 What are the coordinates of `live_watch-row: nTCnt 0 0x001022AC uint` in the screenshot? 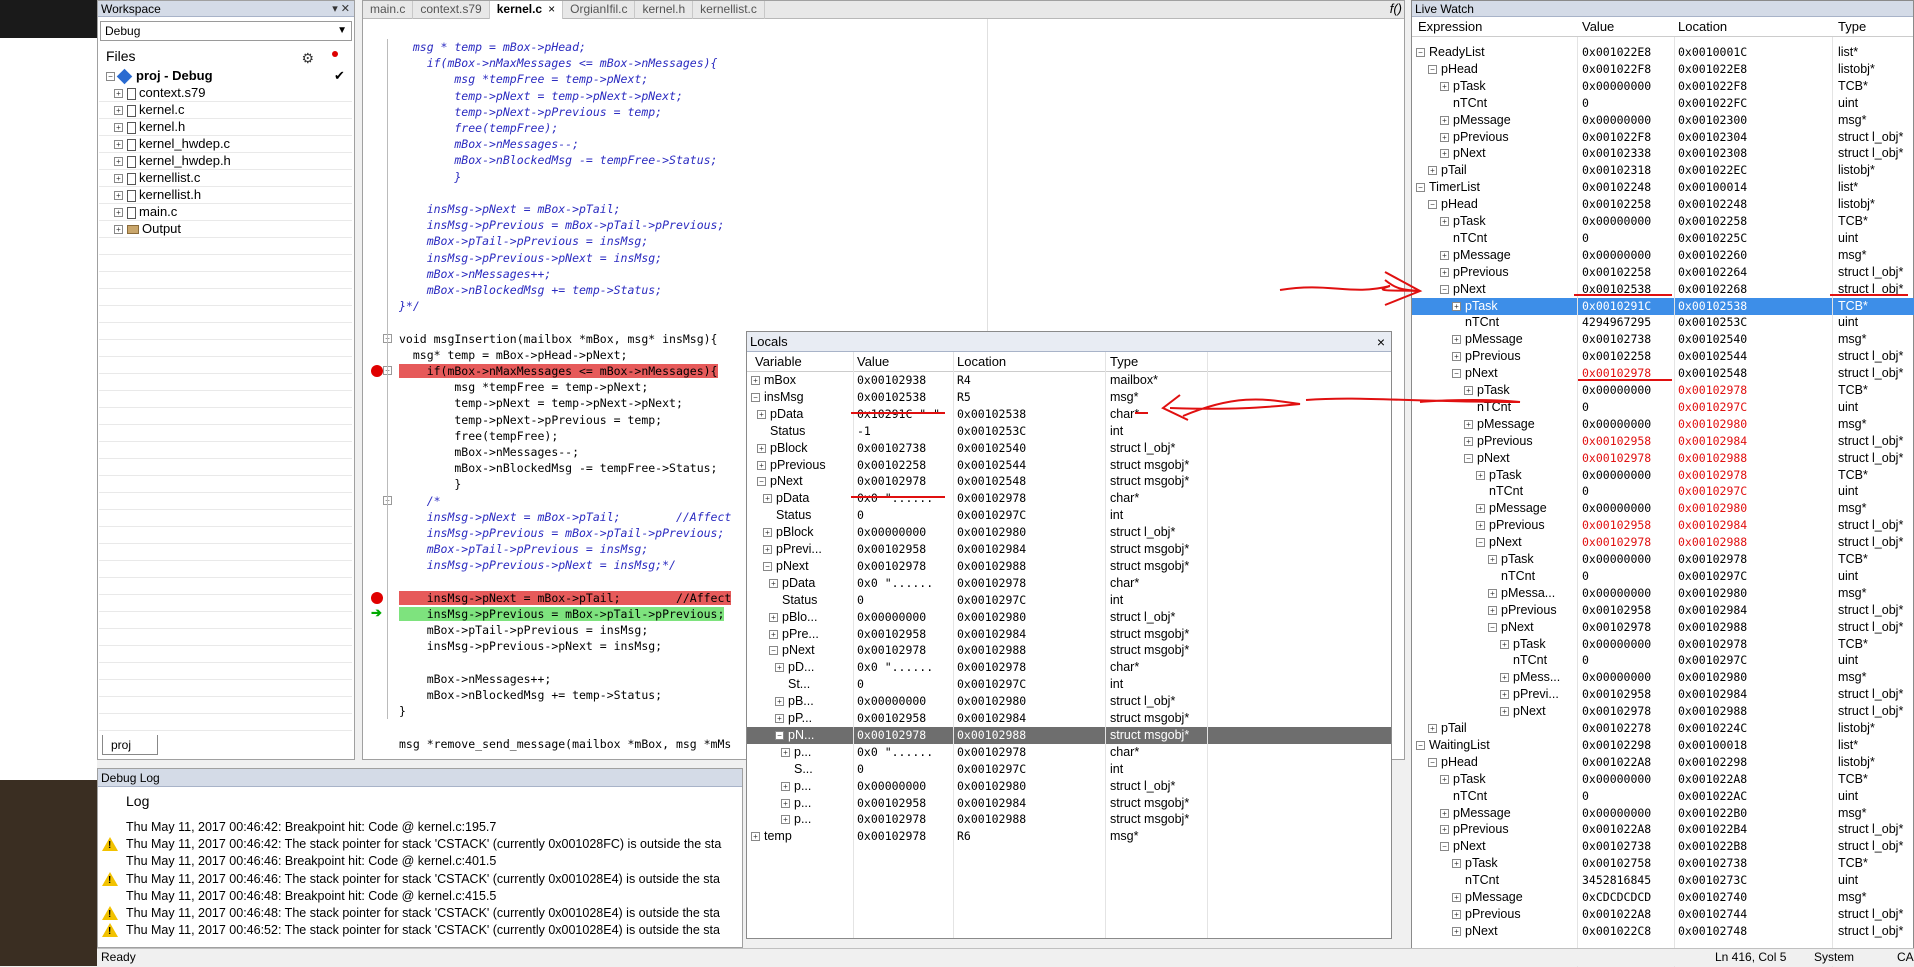 It's located at (1663, 796).